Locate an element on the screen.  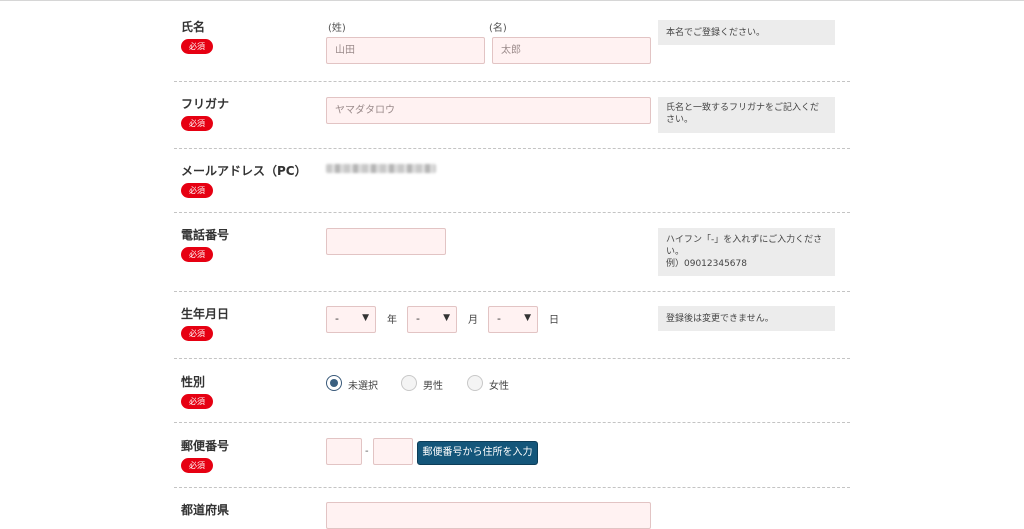
birth-month-value: - is located at coordinates (418, 318).